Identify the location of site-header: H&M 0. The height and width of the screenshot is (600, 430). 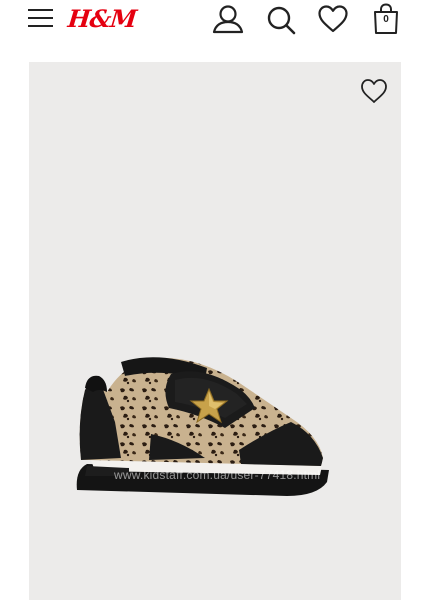
(215, 23).